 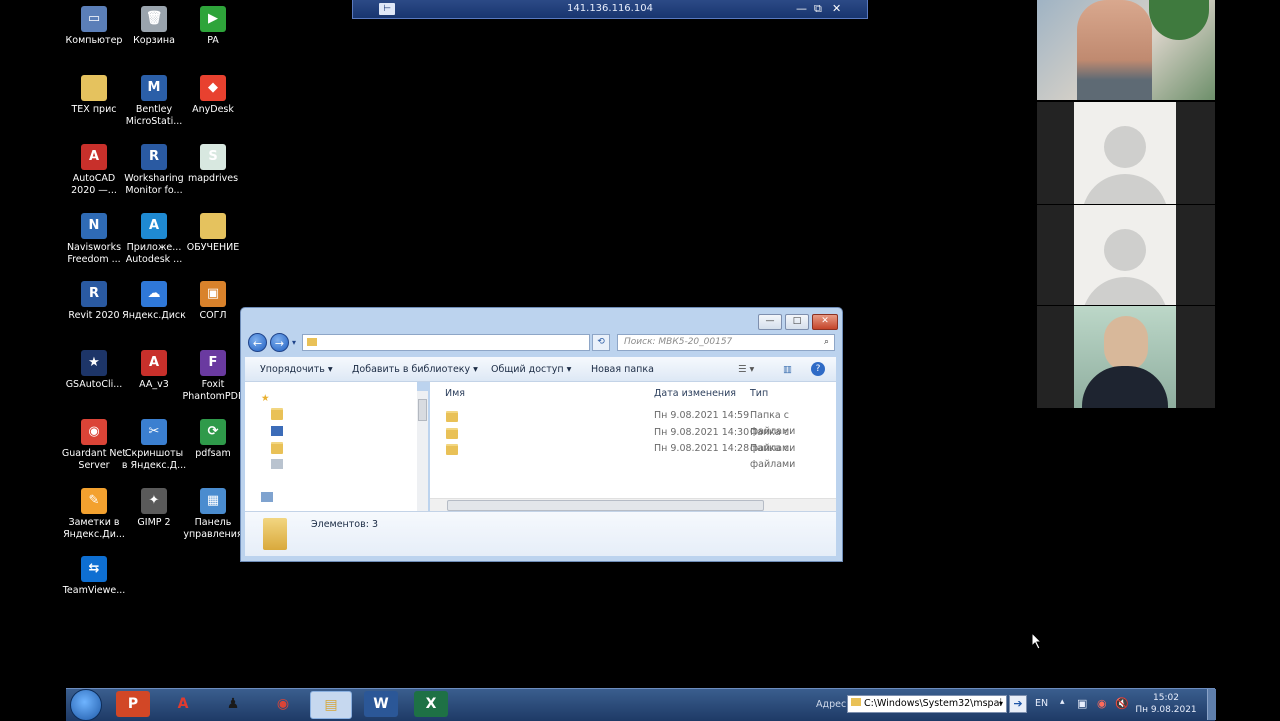 What do you see at coordinates (154, 294) in the screenshot?
I see `yandex-disk-icon: ☁` at bounding box center [154, 294].